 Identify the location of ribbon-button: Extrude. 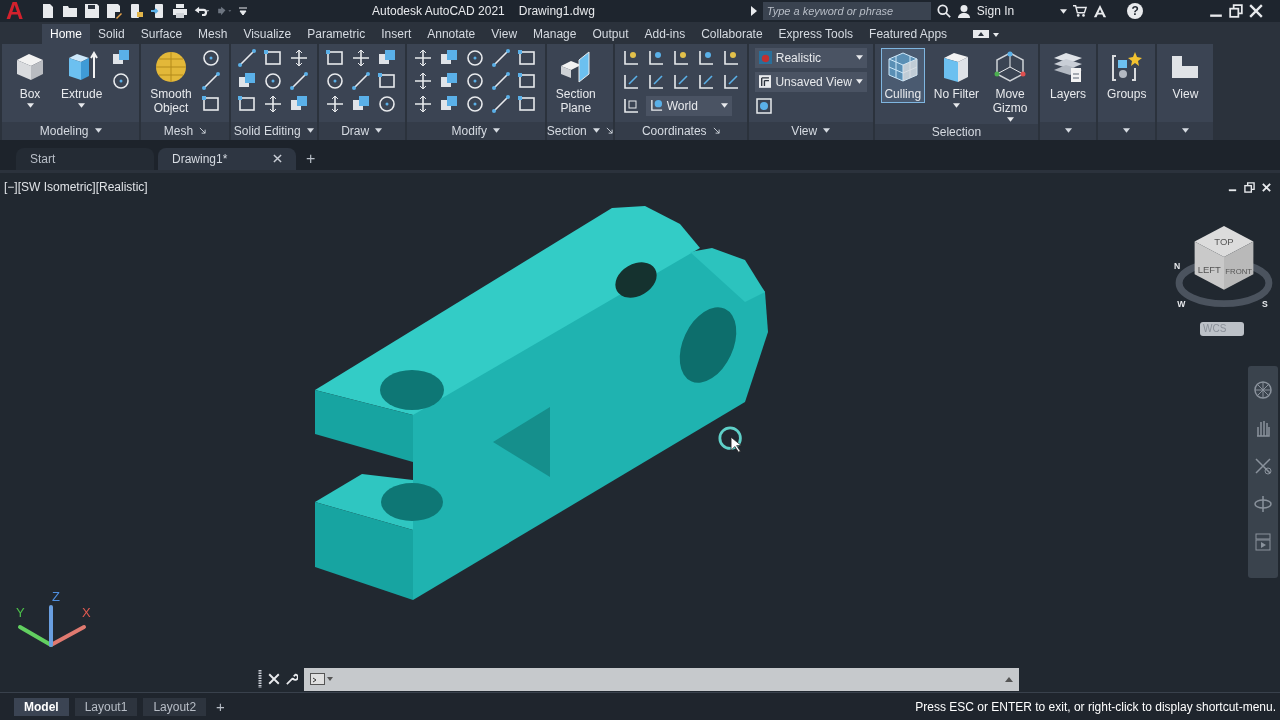
(82, 78).